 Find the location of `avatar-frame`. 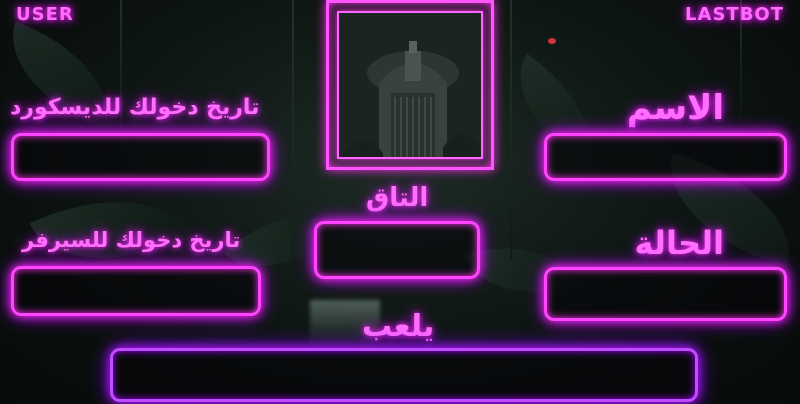

avatar-frame is located at coordinates (410, 85).